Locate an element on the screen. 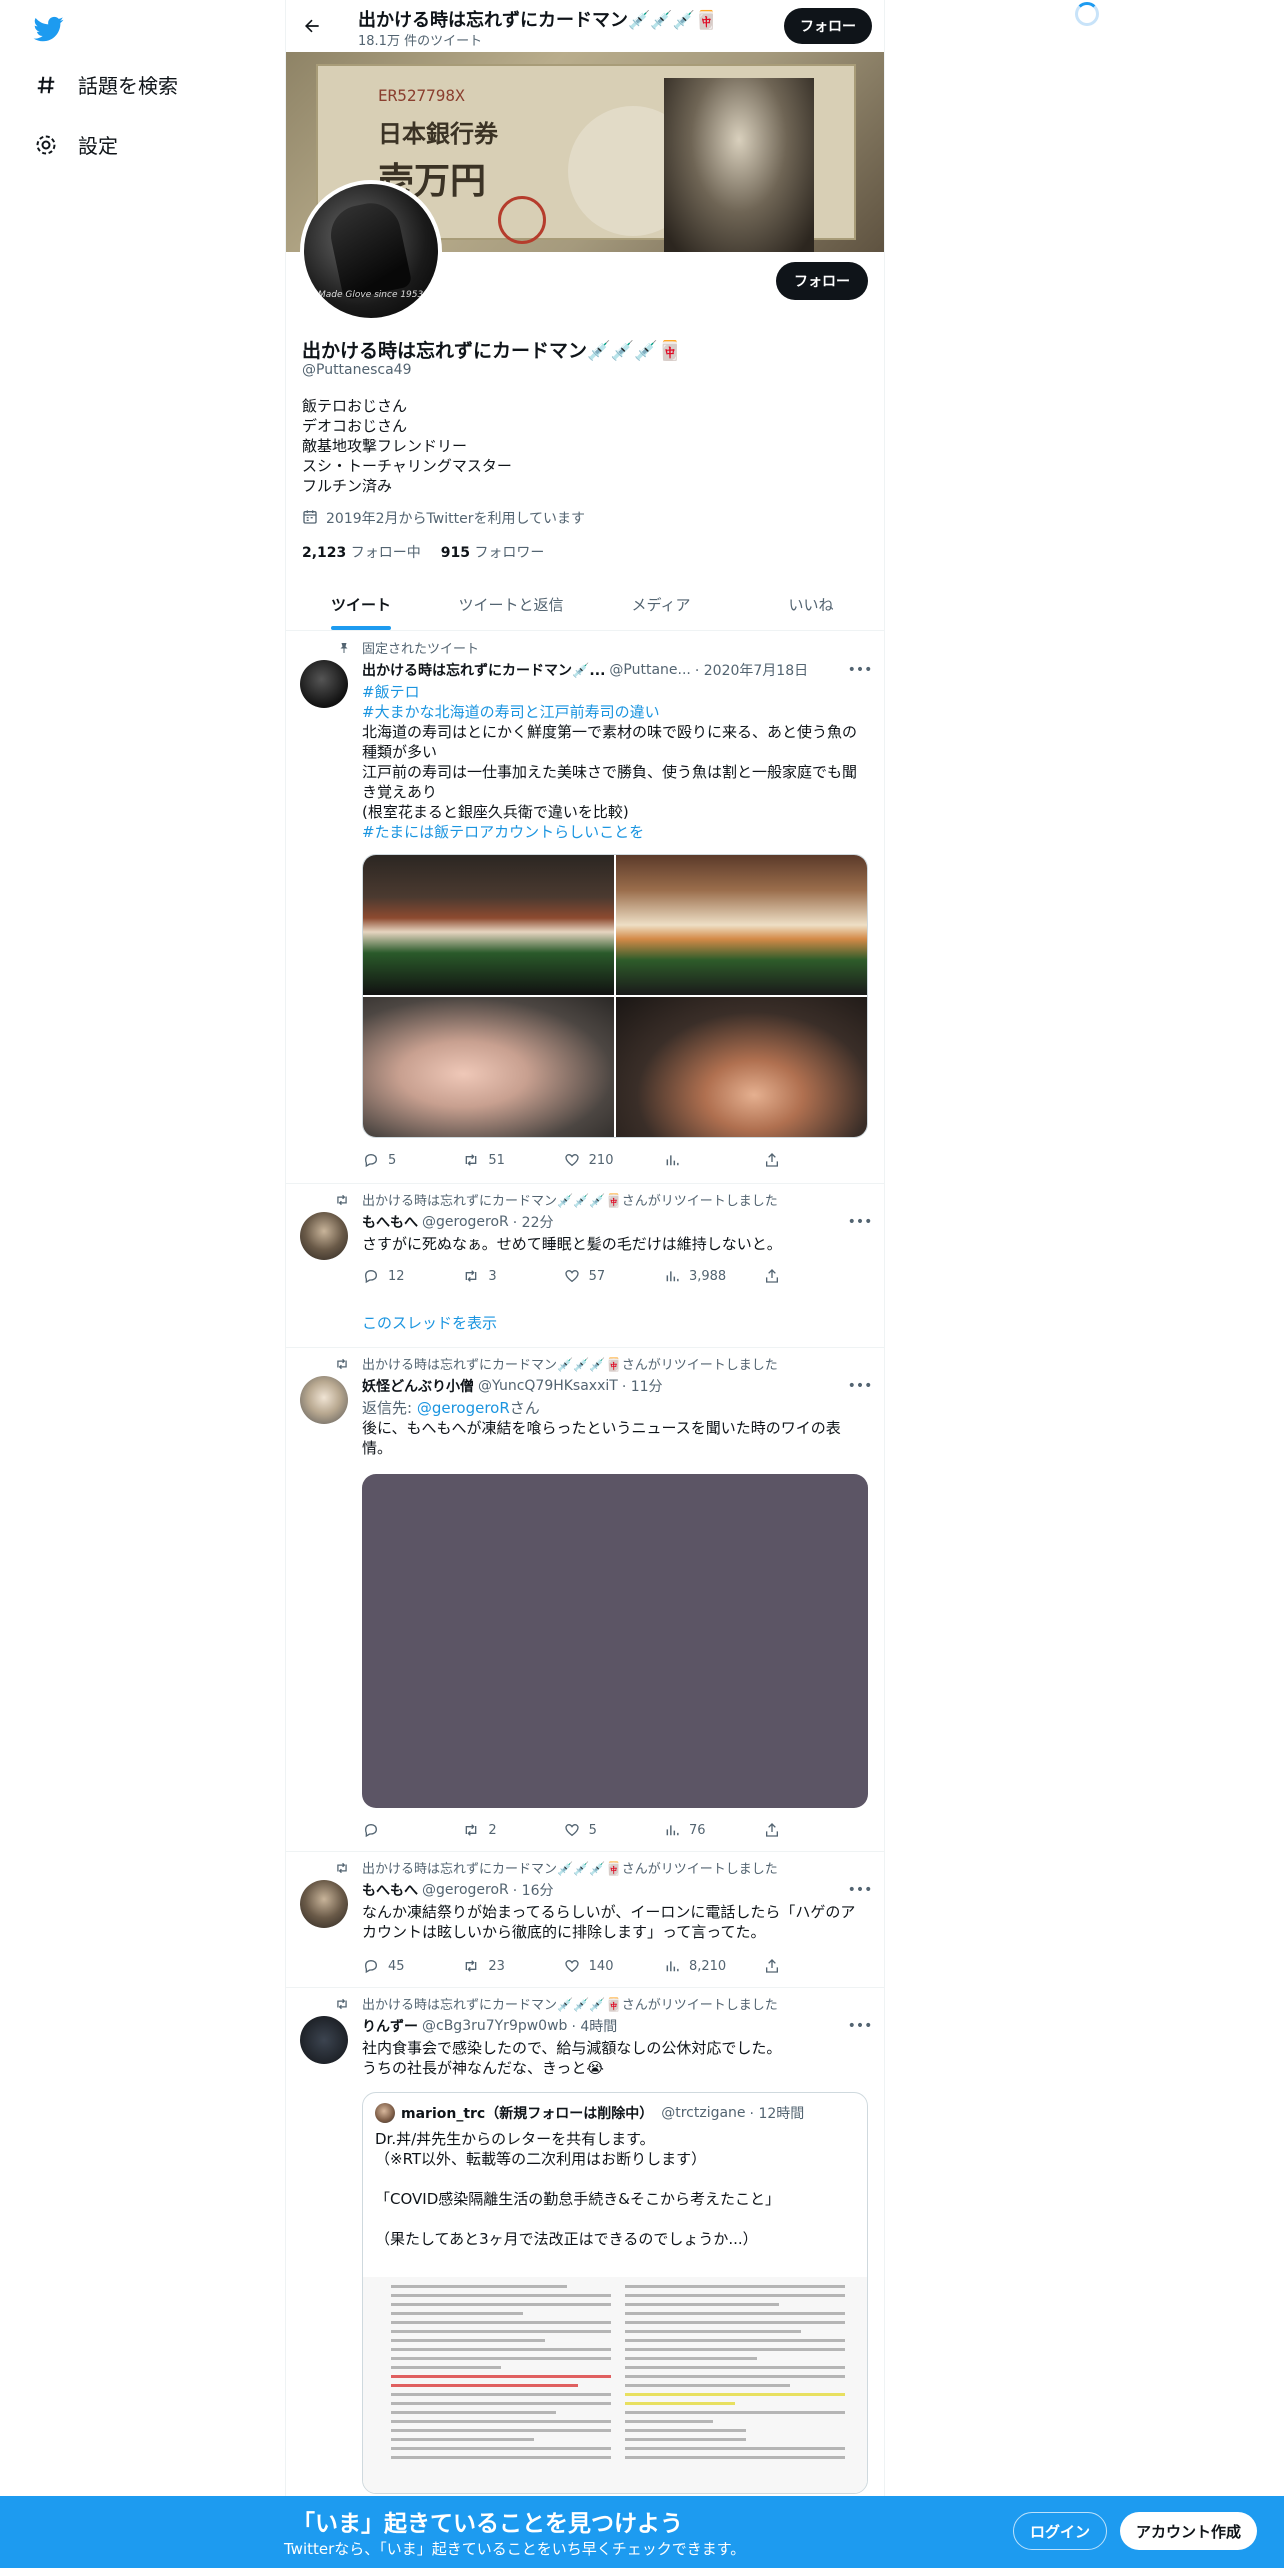 Image resolution: width=1284 pixels, height=2568 pixels. retweet-button: 51 is located at coordinates (512, 1160).